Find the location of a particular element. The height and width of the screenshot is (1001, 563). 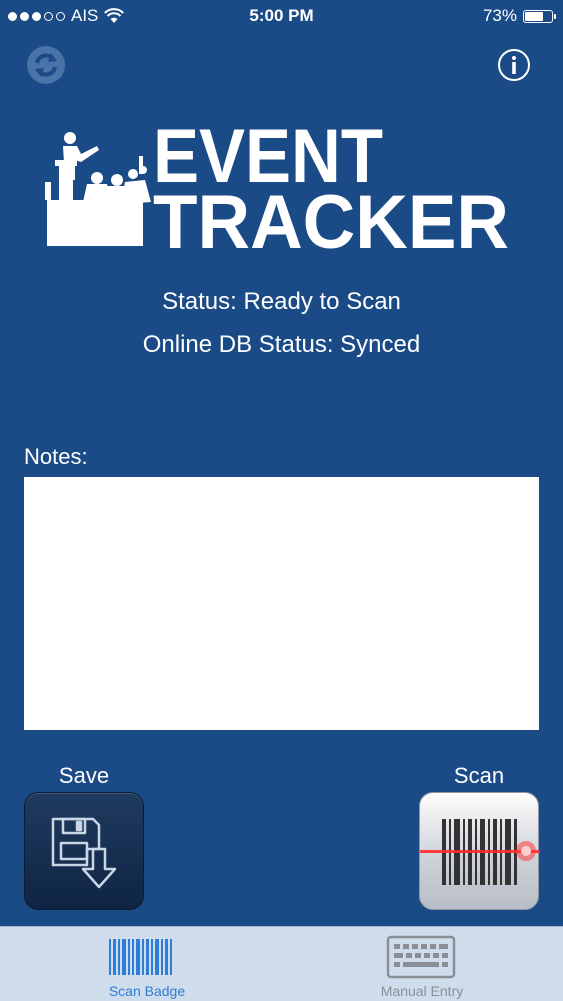

battery-status: 73% is located at coordinates (519, 16).